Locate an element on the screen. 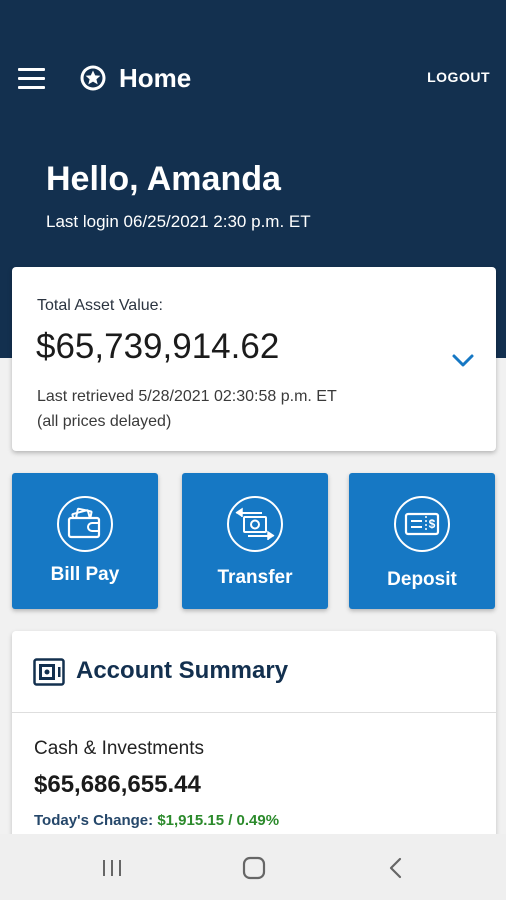  recent-apps-icon is located at coordinates (112, 868).